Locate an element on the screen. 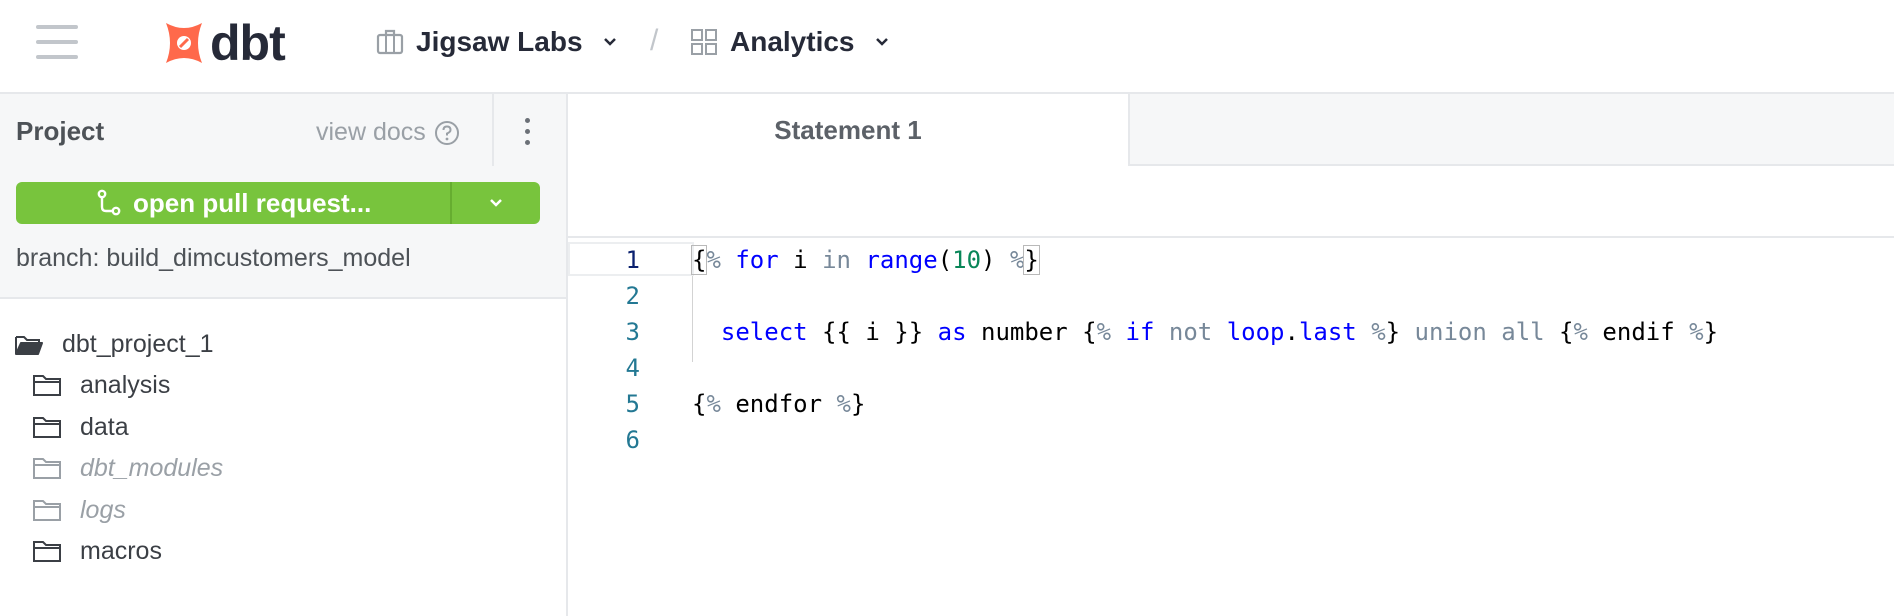 This screenshot has width=1894, height=616. tree-item-label: dbt_modules is located at coordinates (152, 467).